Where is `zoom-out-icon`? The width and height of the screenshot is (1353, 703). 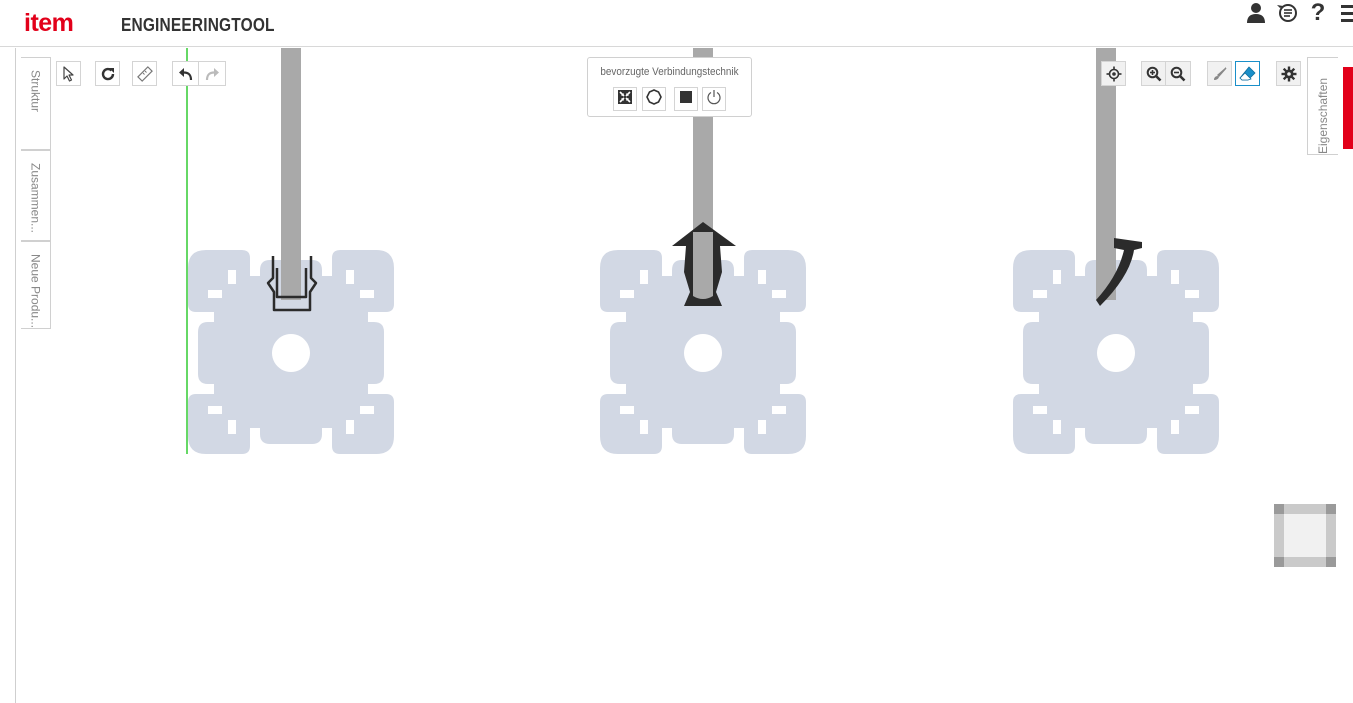 zoom-out-icon is located at coordinates (1178, 74).